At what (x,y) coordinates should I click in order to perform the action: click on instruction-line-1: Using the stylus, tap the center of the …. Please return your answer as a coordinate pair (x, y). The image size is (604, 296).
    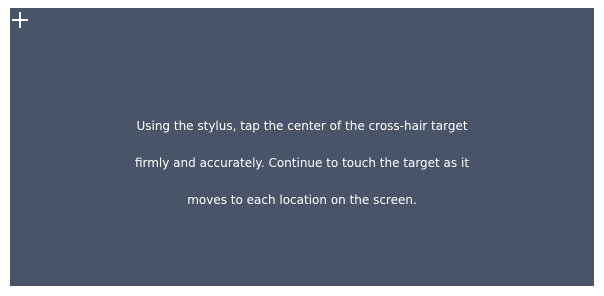
    Looking at the image, I should click on (302, 126).